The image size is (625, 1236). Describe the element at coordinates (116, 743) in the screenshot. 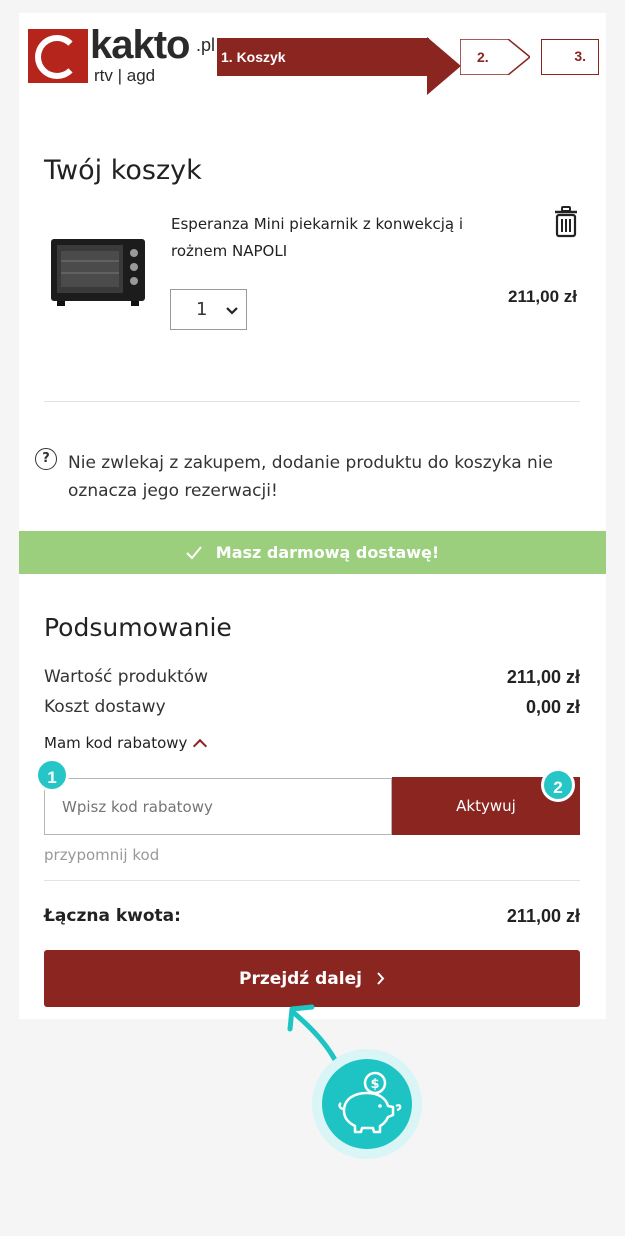

I see `promo-toggle-label: Mam kod rabatowy` at that location.